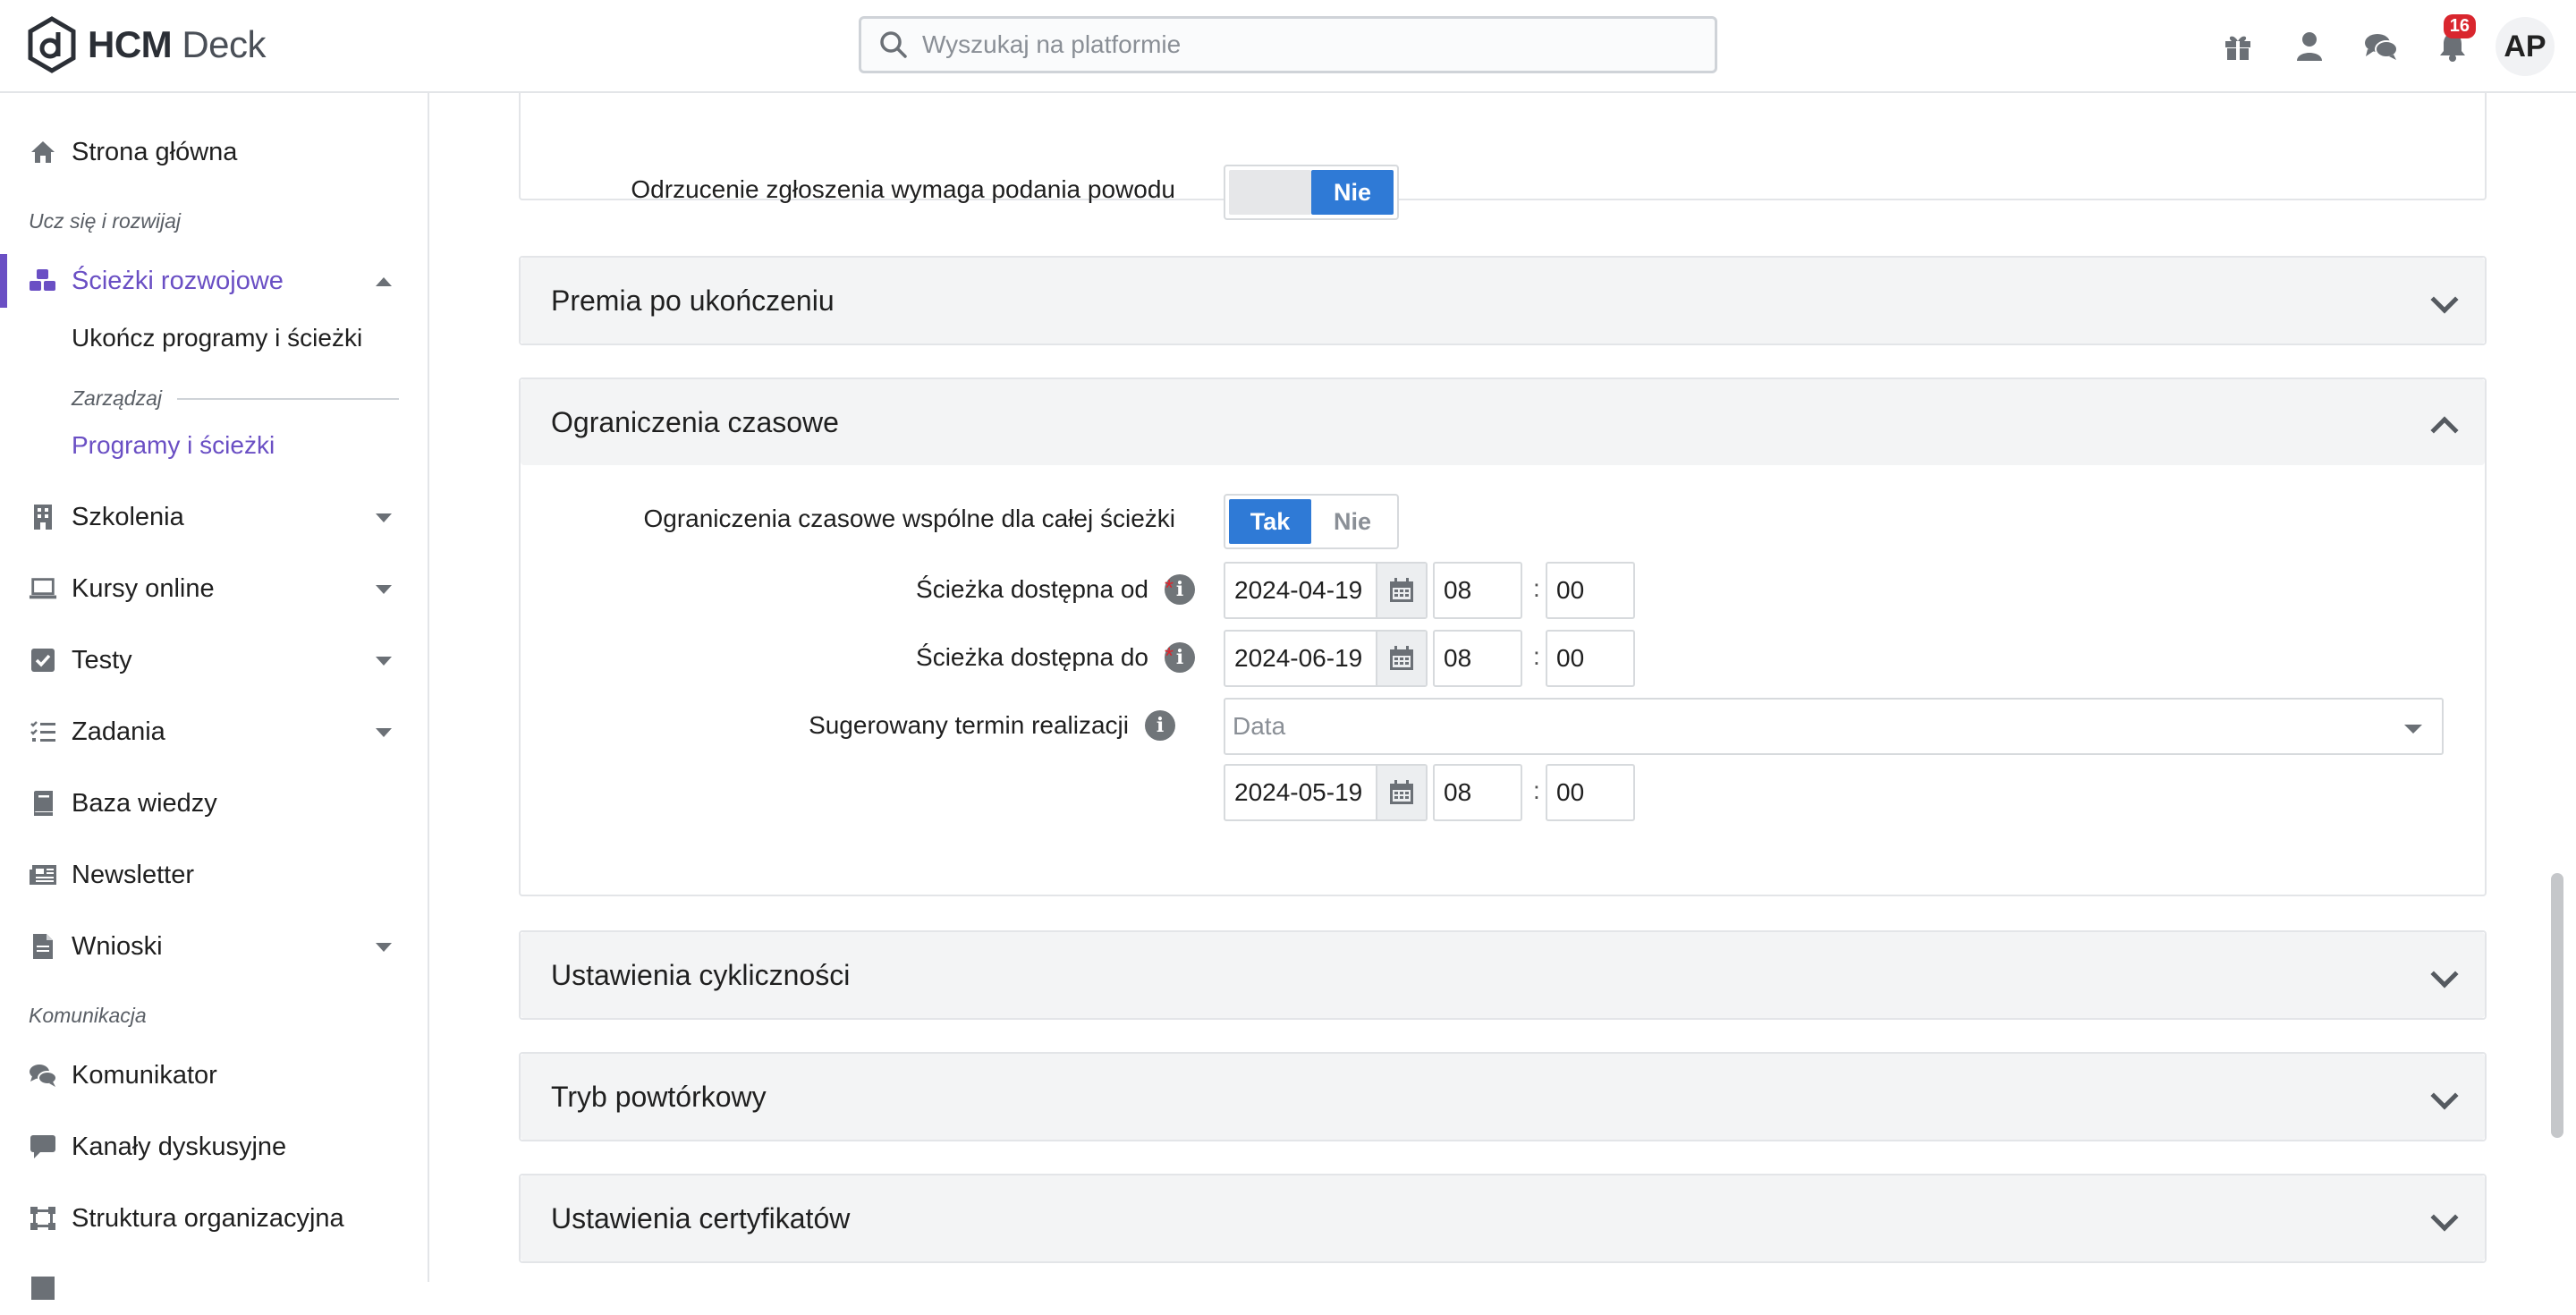 The image size is (2576, 1315). I want to click on task-list-icon, so click(43, 731).